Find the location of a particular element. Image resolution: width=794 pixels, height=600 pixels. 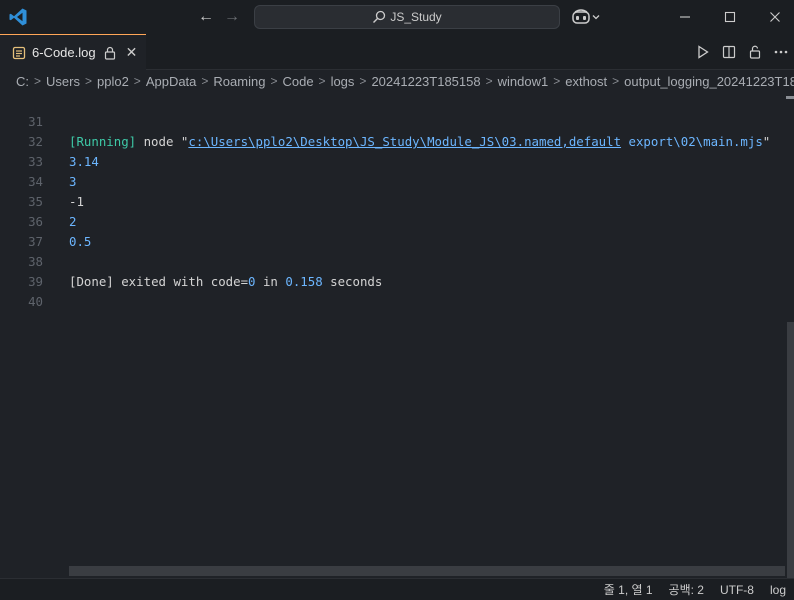

code-line: 34 -1 is located at coordinates (397, 180).